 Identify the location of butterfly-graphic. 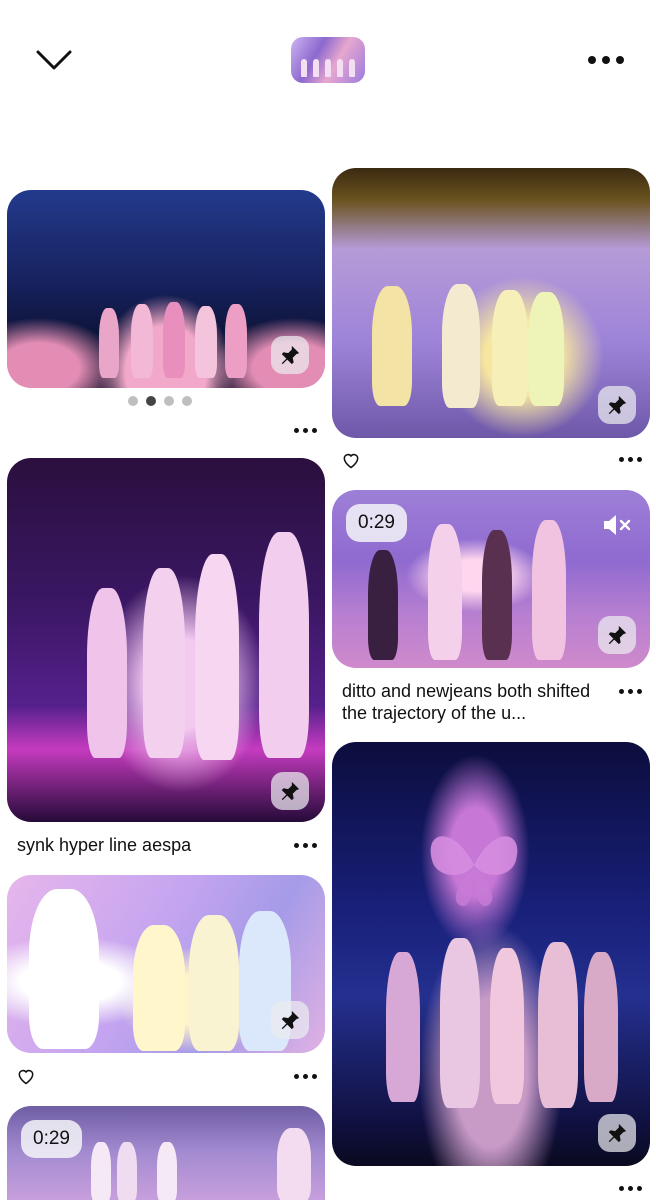
(474, 871).